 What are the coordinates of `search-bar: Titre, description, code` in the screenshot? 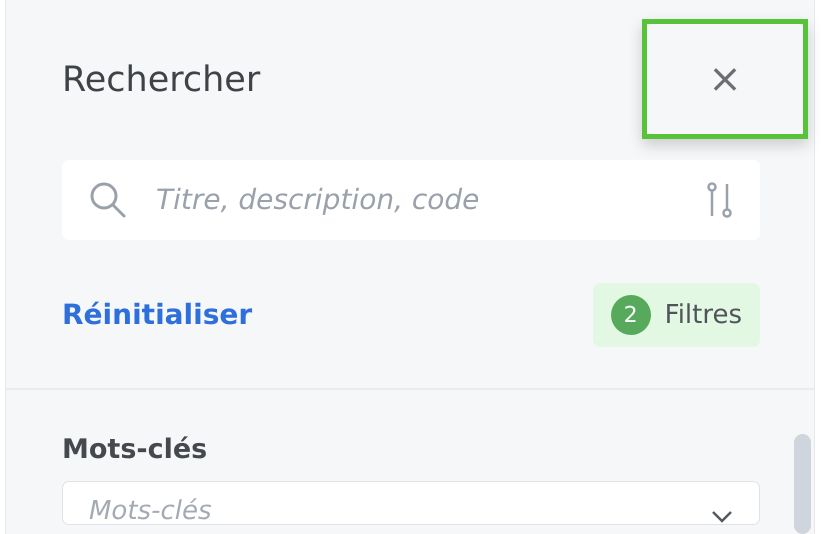 It's located at (411, 200).